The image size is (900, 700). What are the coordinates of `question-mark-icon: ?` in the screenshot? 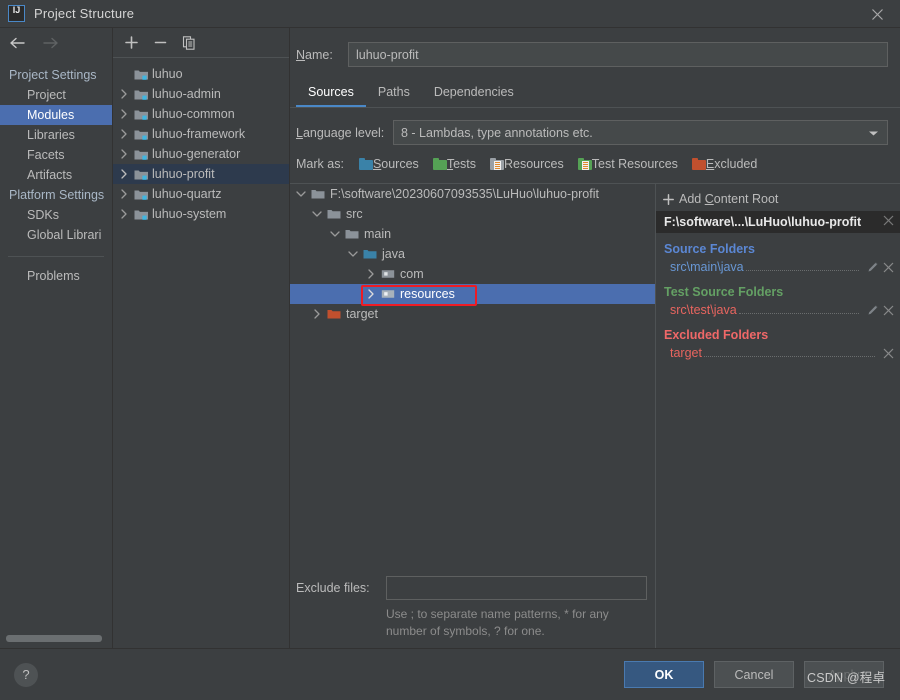 It's located at (26, 674).